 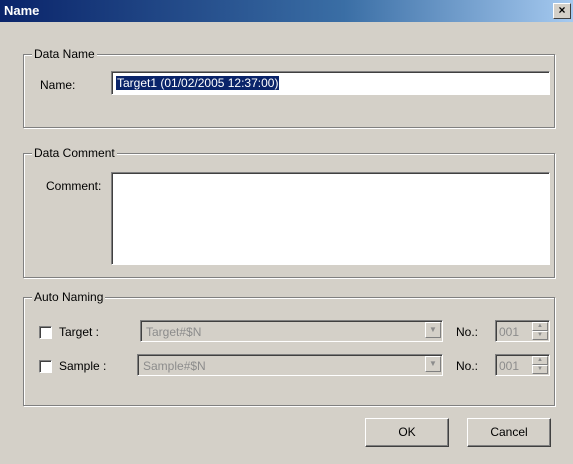 I want to click on ok-button: OK, so click(x=407, y=432).